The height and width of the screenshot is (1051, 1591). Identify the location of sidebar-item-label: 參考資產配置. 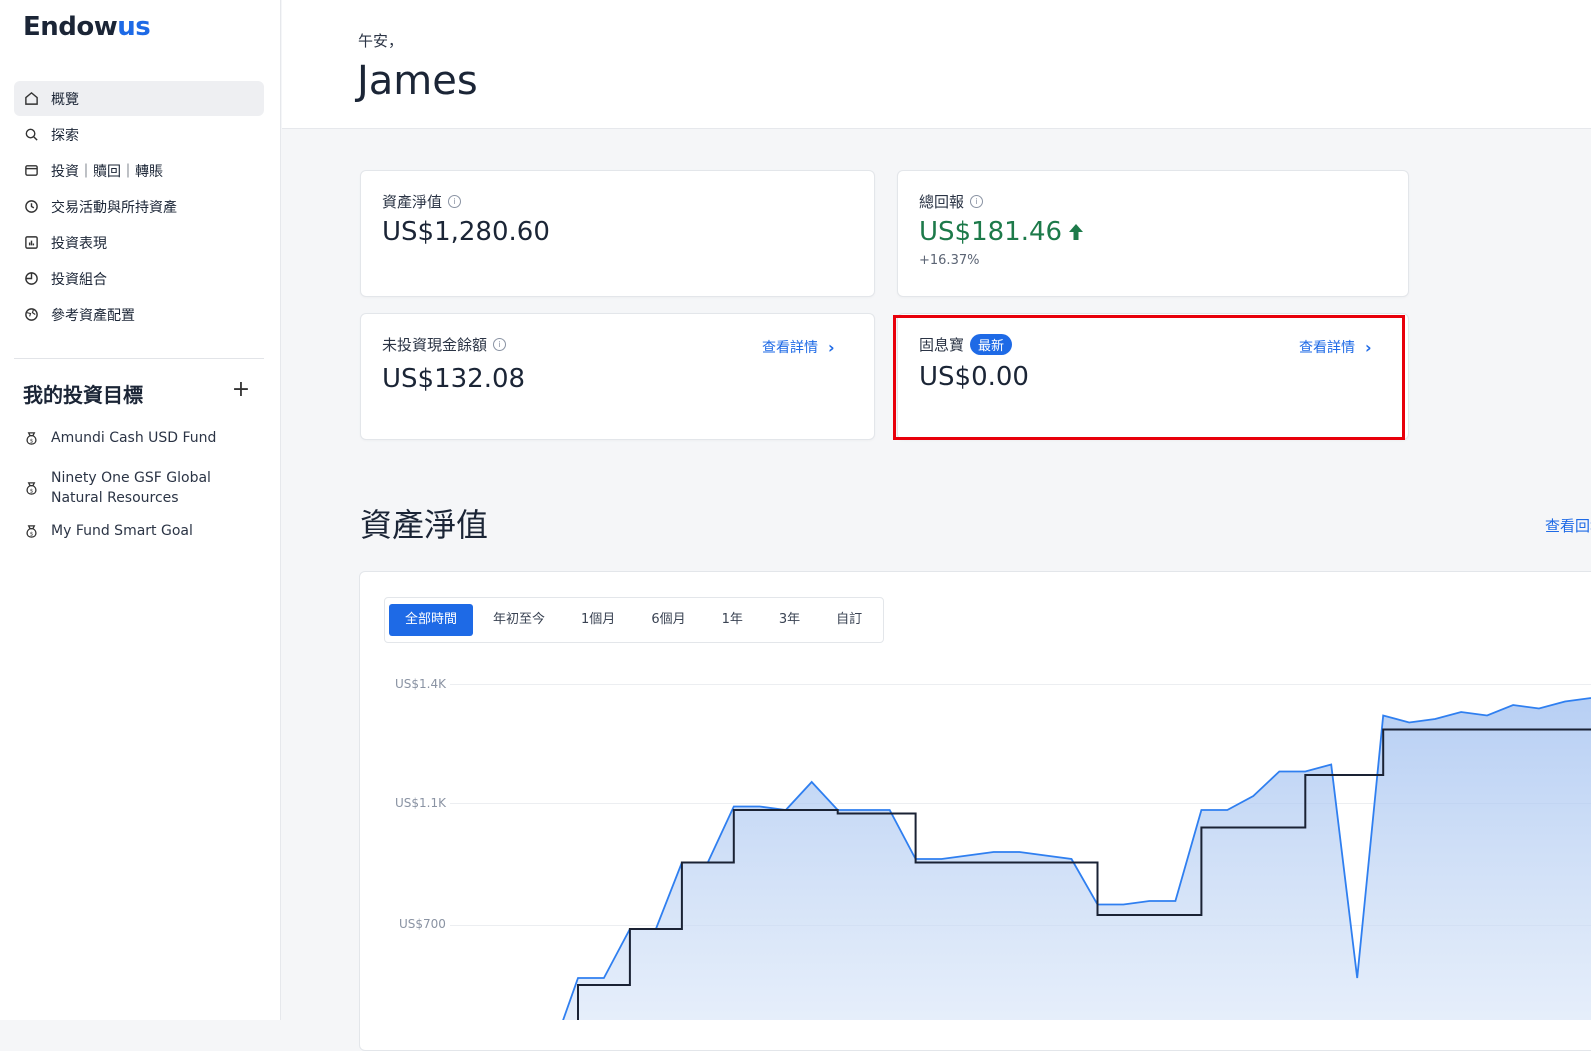
(93, 315).